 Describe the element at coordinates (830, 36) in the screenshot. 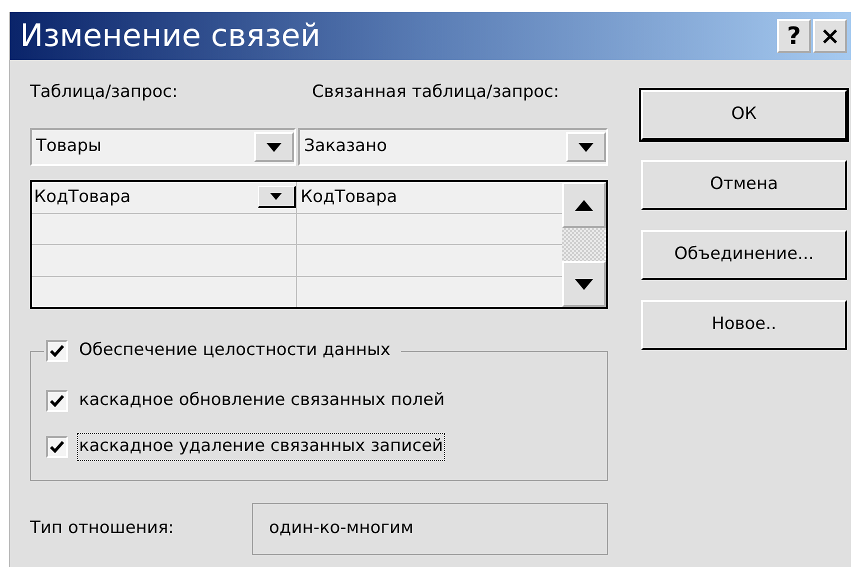

I see `close-button: ×` at that location.